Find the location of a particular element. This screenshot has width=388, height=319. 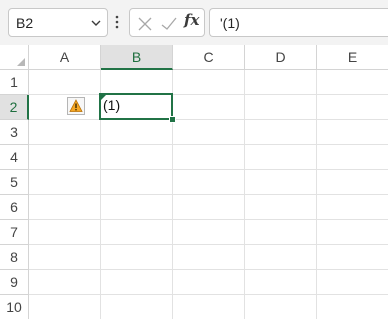

error-check-button is located at coordinates (76, 106).